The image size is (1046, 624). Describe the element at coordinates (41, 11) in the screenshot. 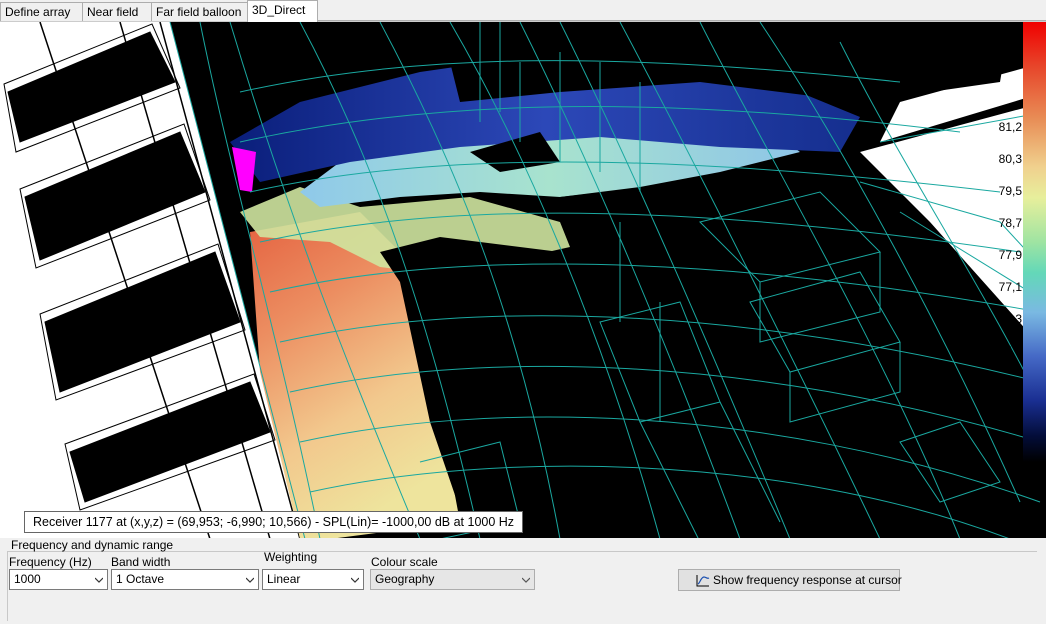

I see `tab-define-array: Define array` at that location.